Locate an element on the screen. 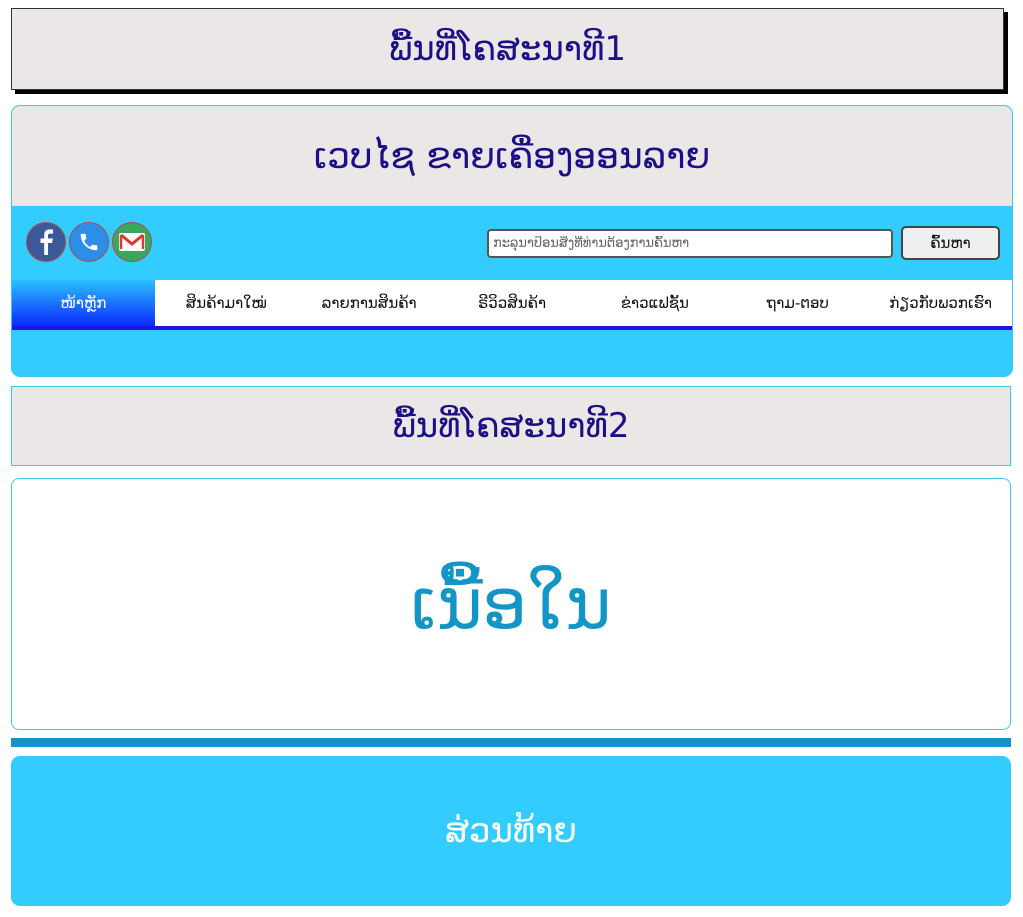 This screenshot has height=917, width=1023. nav-item-faq: ຖາມ-ຕອບ is located at coordinates (797, 303).